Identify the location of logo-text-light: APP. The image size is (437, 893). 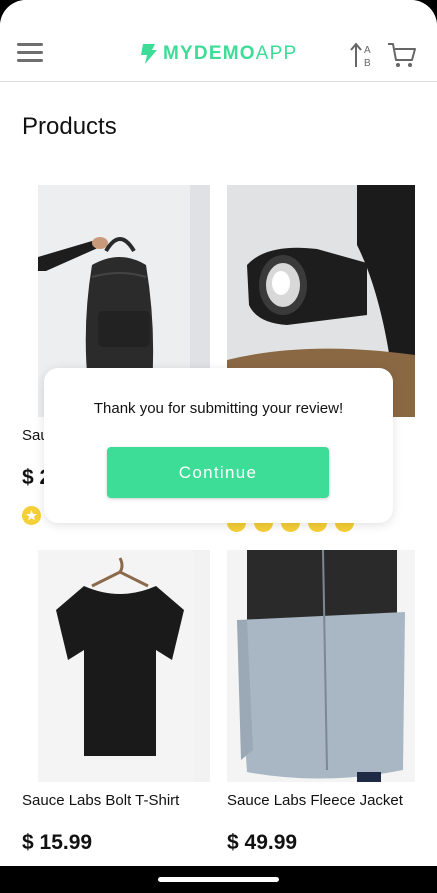
(276, 53).